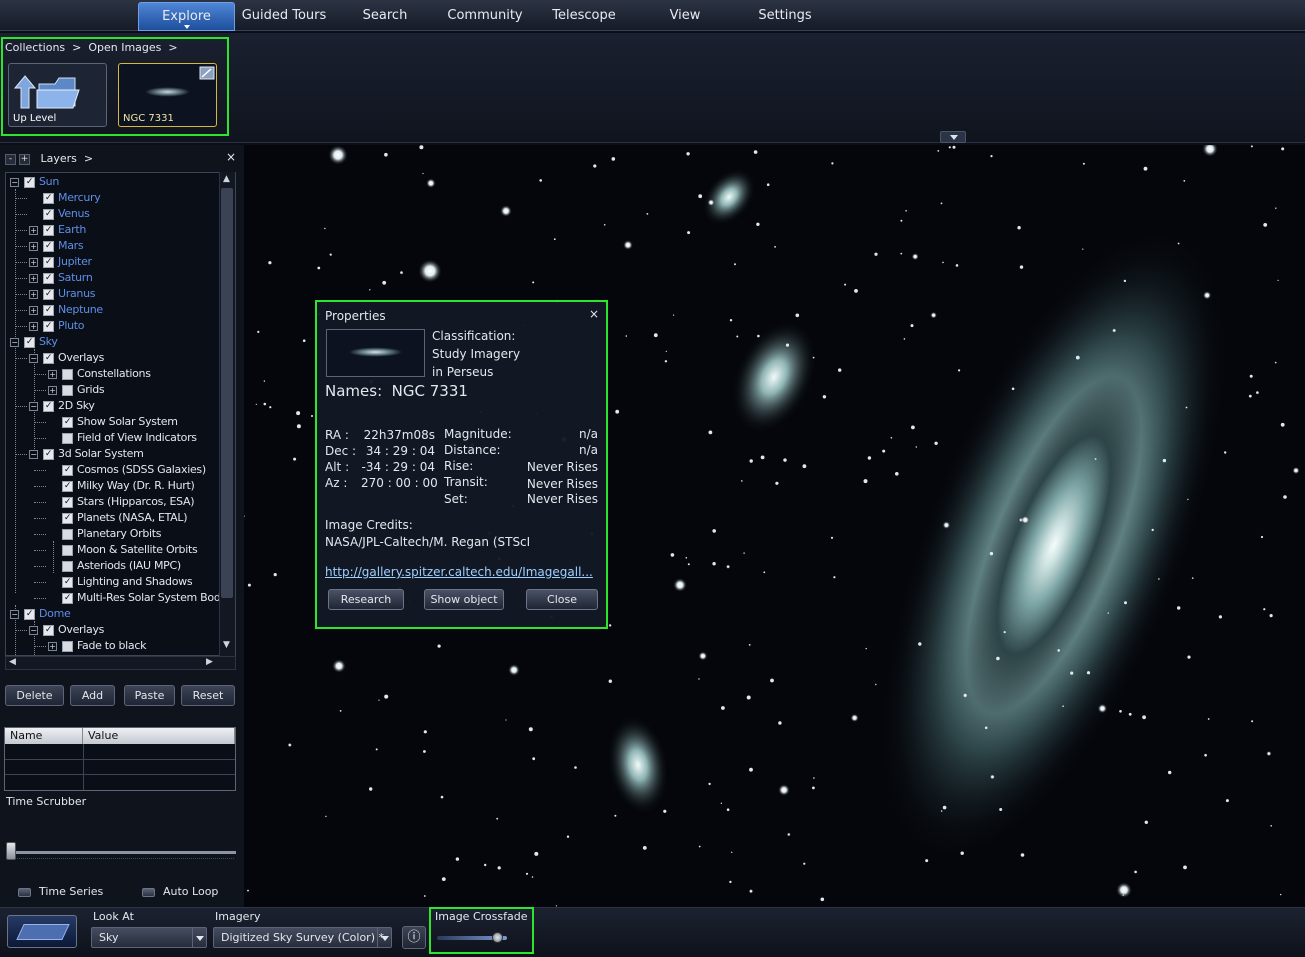  I want to click on paste-button: Paste, so click(149, 695).